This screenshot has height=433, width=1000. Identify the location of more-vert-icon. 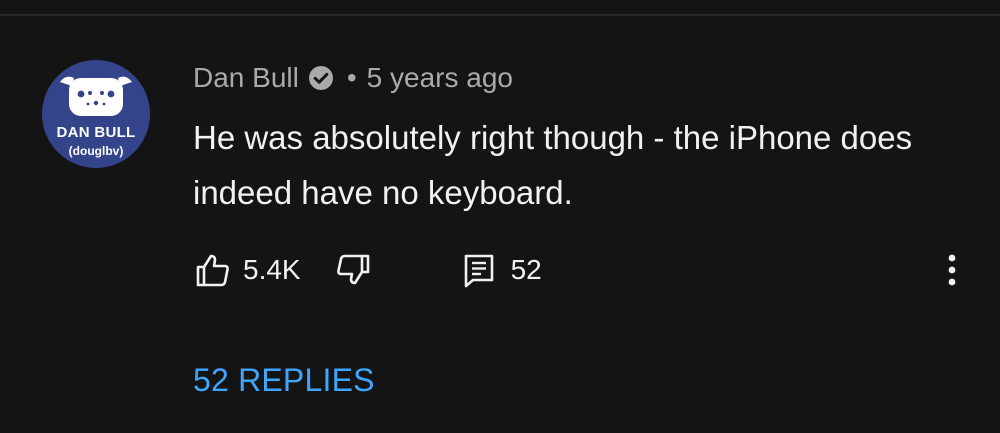
(952, 270).